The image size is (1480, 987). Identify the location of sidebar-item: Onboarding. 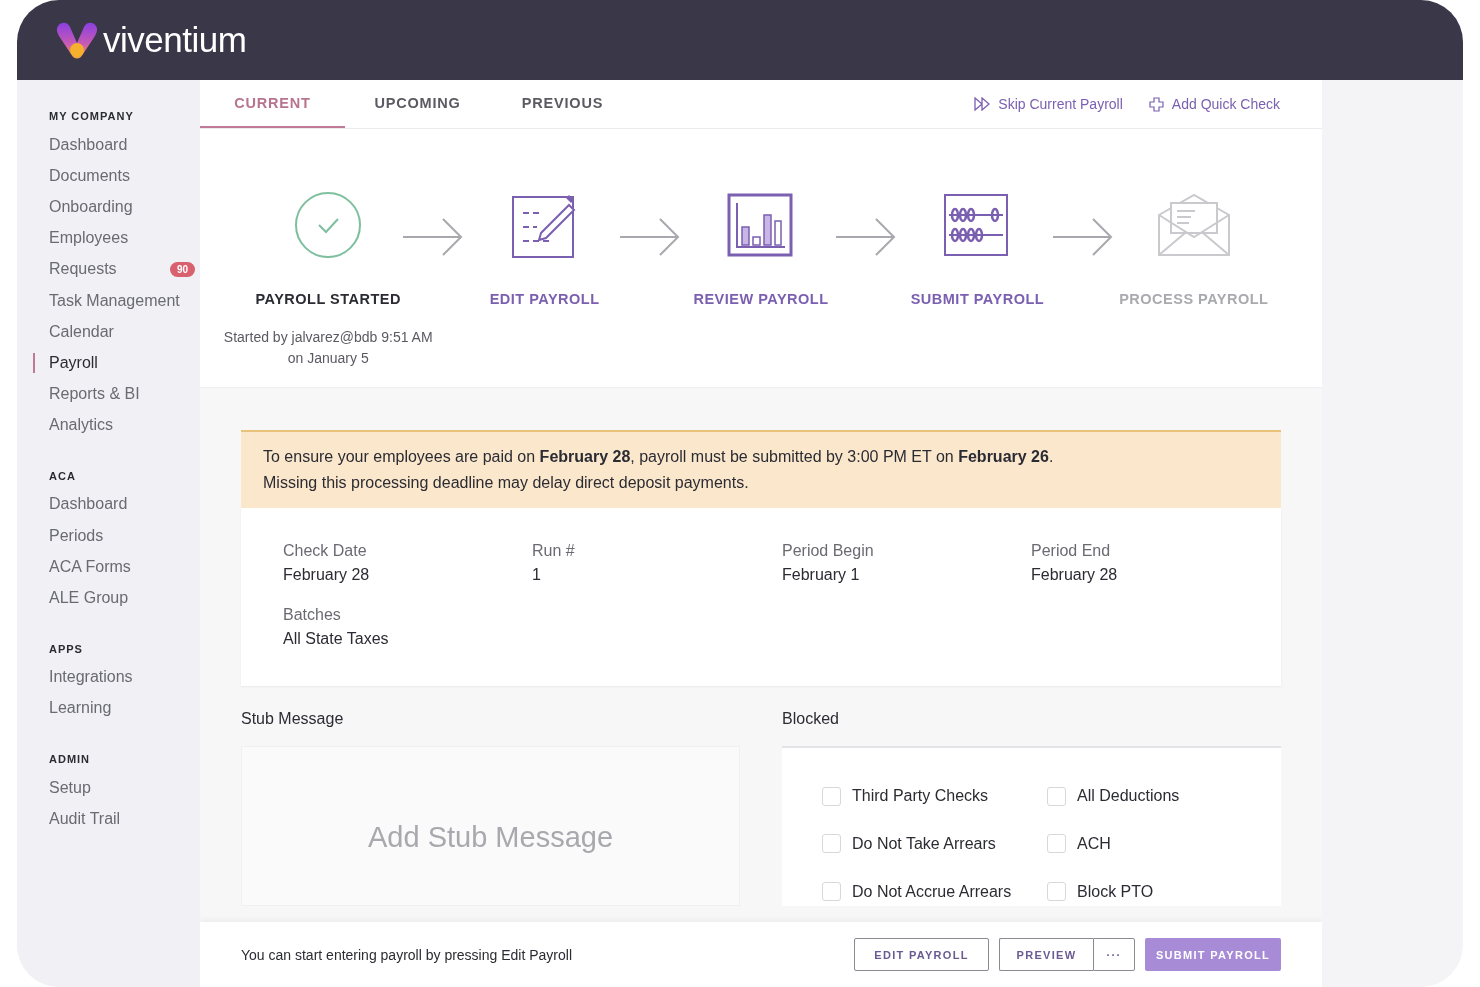
(108, 207).